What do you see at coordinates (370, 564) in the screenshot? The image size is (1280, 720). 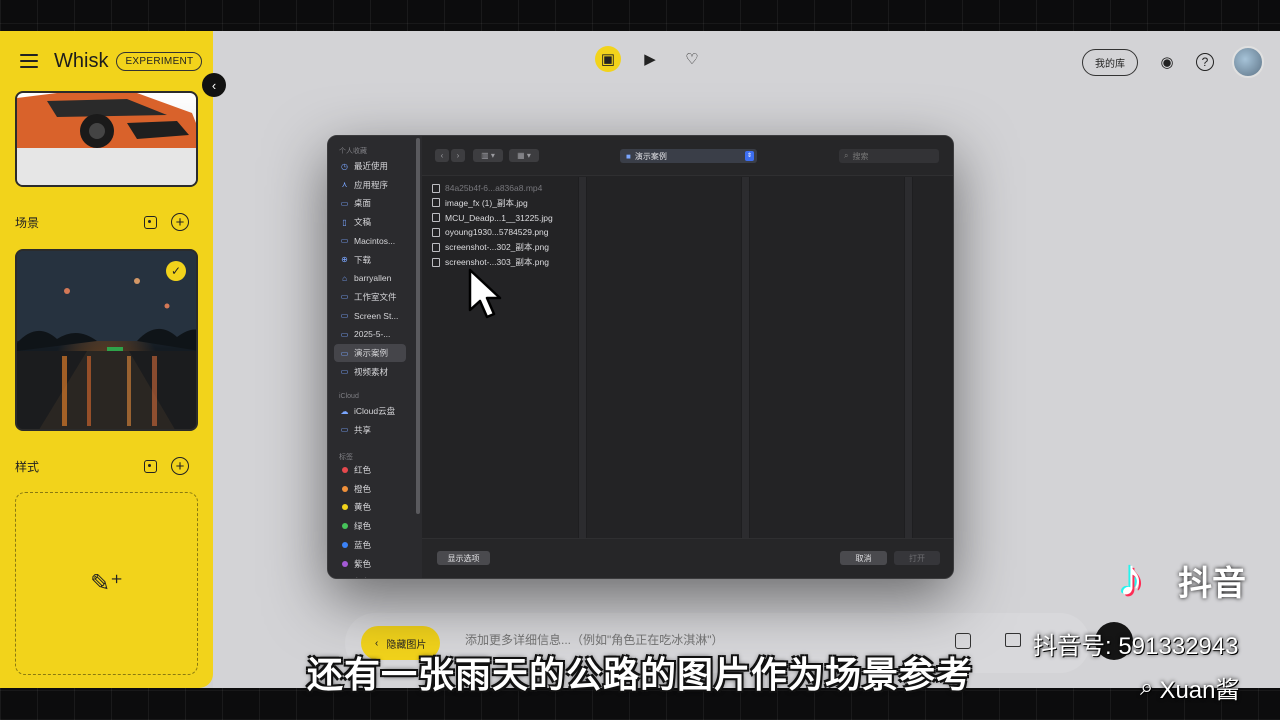 I see `tag-item: 紫色` at bounding box center [370, 564].